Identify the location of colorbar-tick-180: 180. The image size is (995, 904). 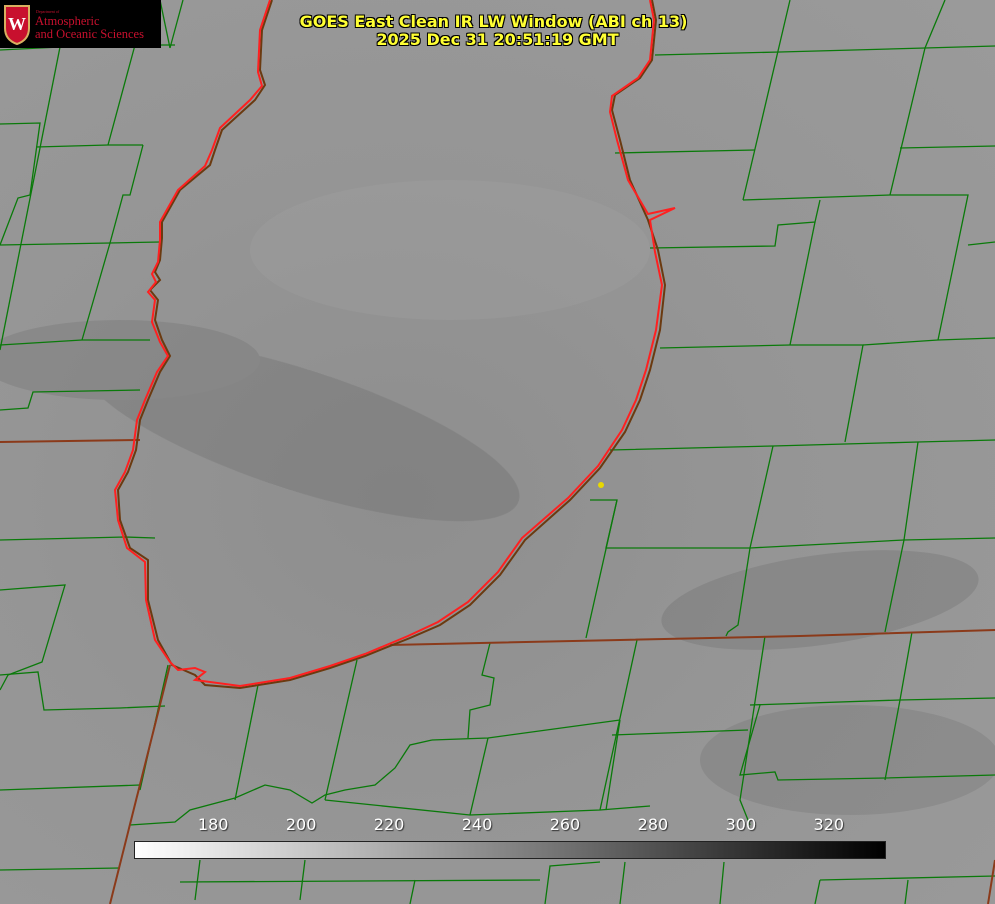
(213, 824).